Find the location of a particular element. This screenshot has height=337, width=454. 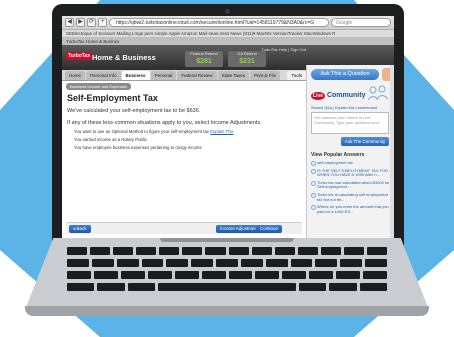

tools-button: Tools is located at coordinates (296, 75).